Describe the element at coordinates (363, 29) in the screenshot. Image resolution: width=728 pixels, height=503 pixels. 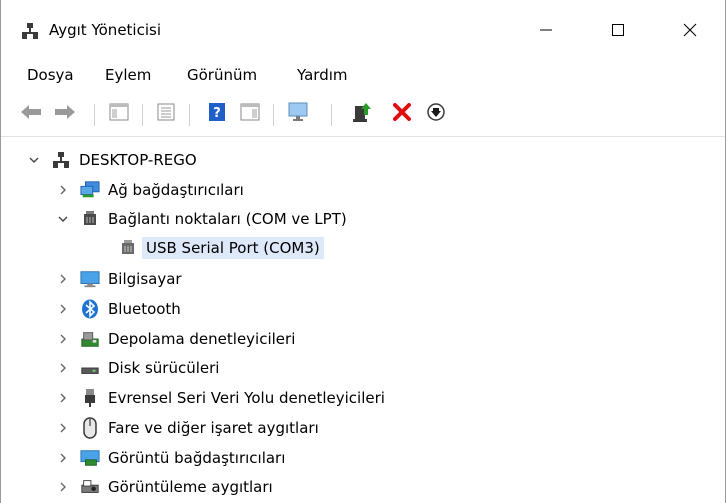
I see `title-bar: Aygıt Yöneticisi` at that location.